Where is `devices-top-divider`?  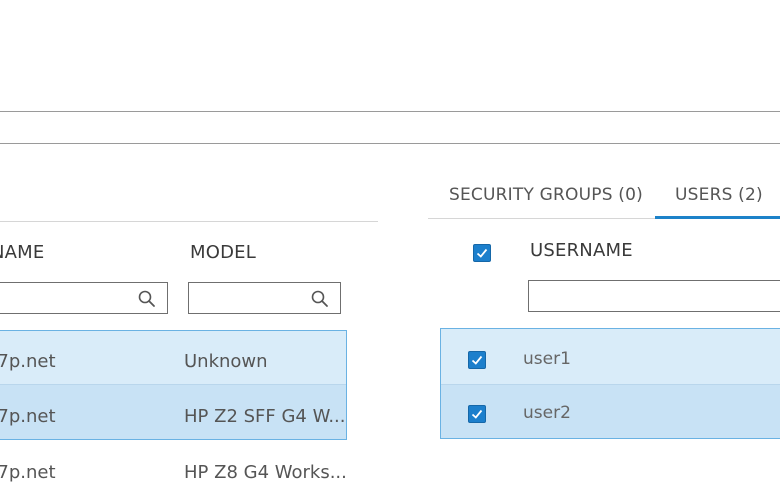
devices-top-divider is located at coordinates (189, 221).